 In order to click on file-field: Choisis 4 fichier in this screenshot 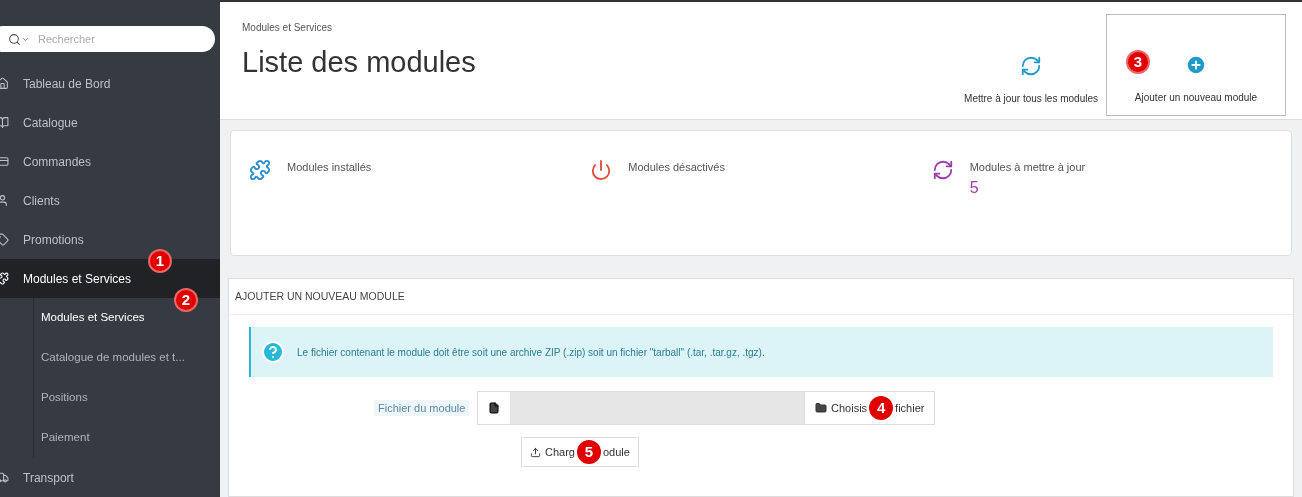, I will do `click(706, 408)`.